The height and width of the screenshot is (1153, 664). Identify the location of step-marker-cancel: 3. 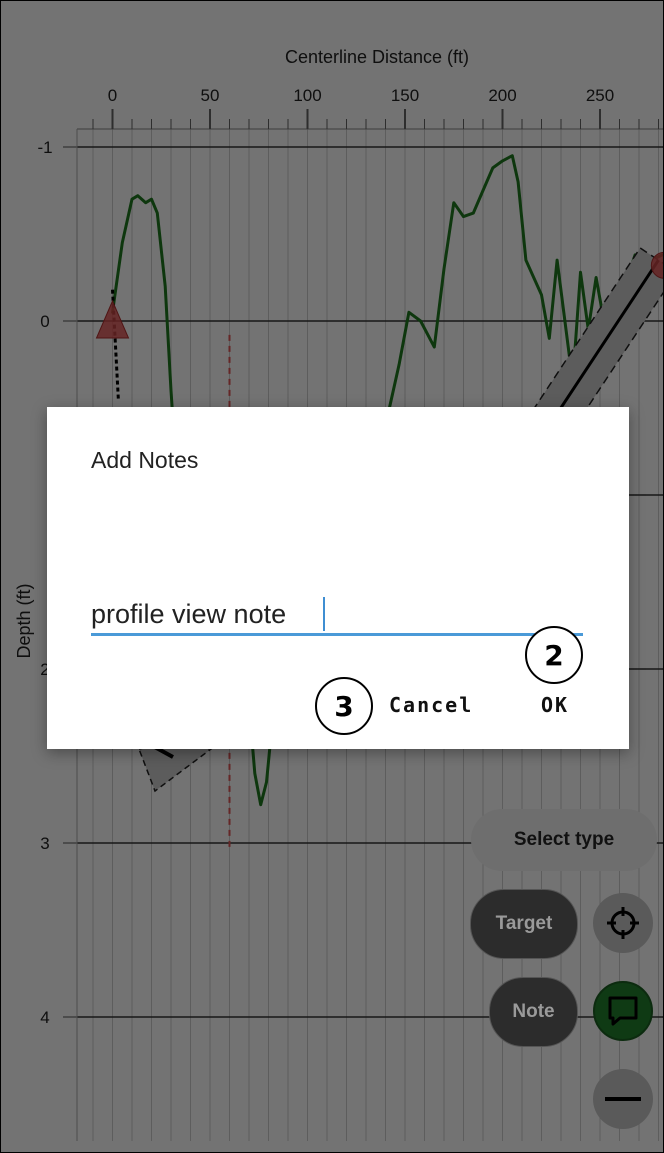
(344, 706).